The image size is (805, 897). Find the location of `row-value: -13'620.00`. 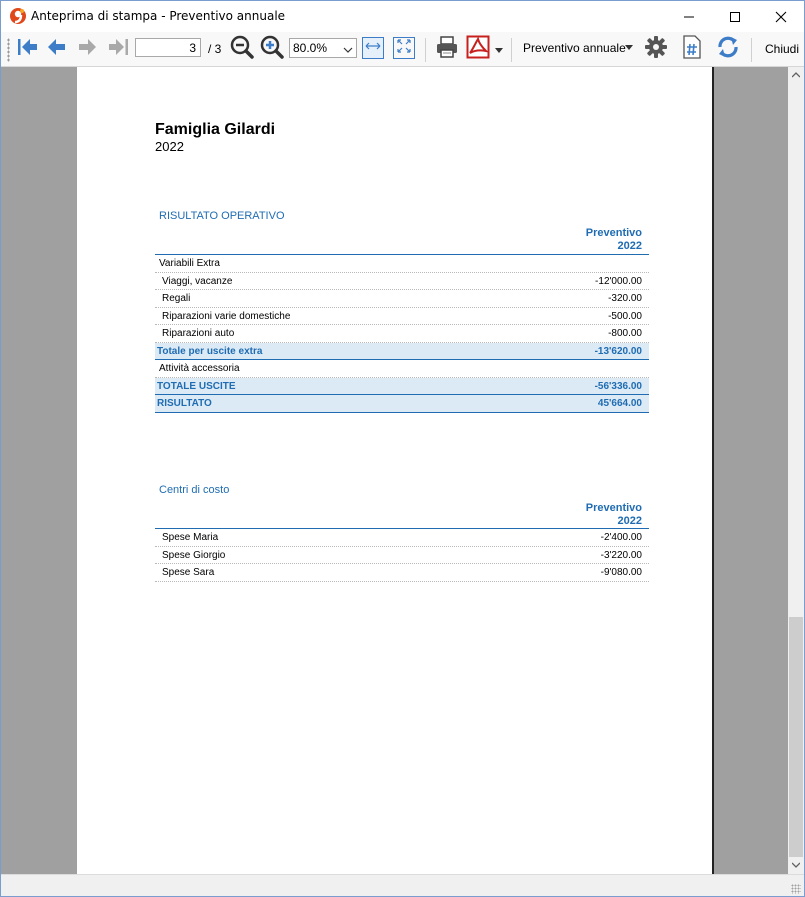

row-value: -13'620.00 is located at coordinates (618, 351).